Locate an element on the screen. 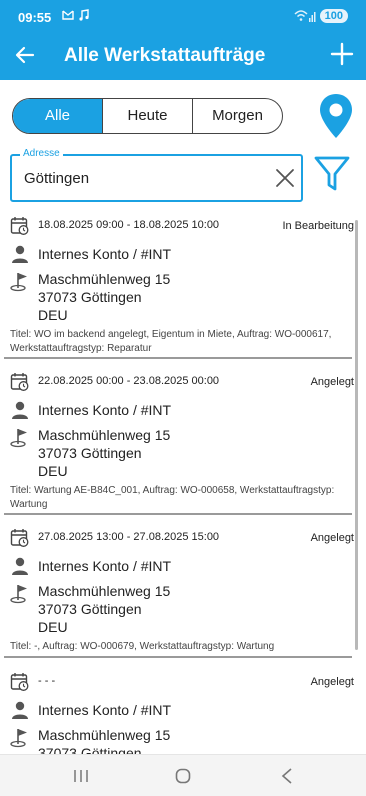 The image size is (366, 796). order-address-row: Maschmühlenweg 15 37073 Göttingen is located at coordinates (90, 740).